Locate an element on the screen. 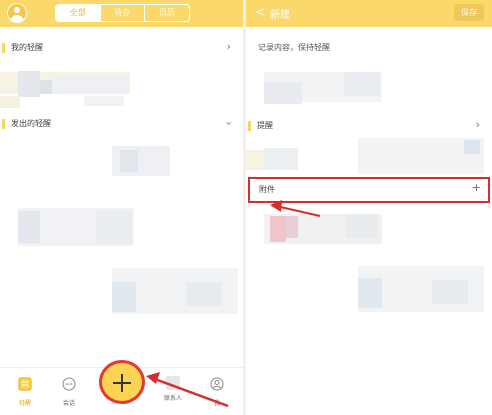 The width and height of the screenshot is (492, 415). section-my-reminders: 我的轻醒 › is located at coordinates (121, 48).